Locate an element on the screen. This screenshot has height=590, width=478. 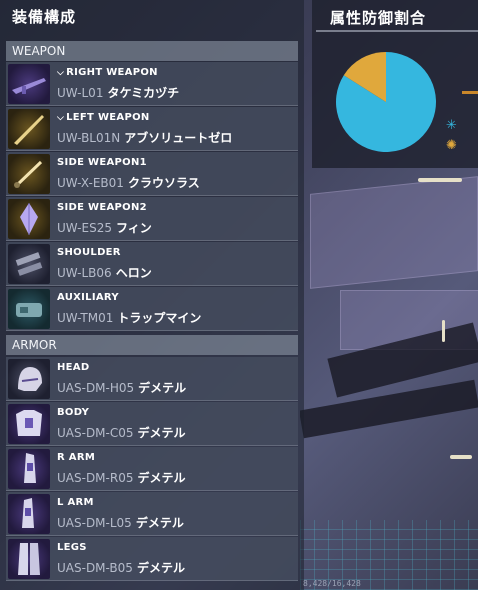
crystal-icon is located at coordinates (29, 219).